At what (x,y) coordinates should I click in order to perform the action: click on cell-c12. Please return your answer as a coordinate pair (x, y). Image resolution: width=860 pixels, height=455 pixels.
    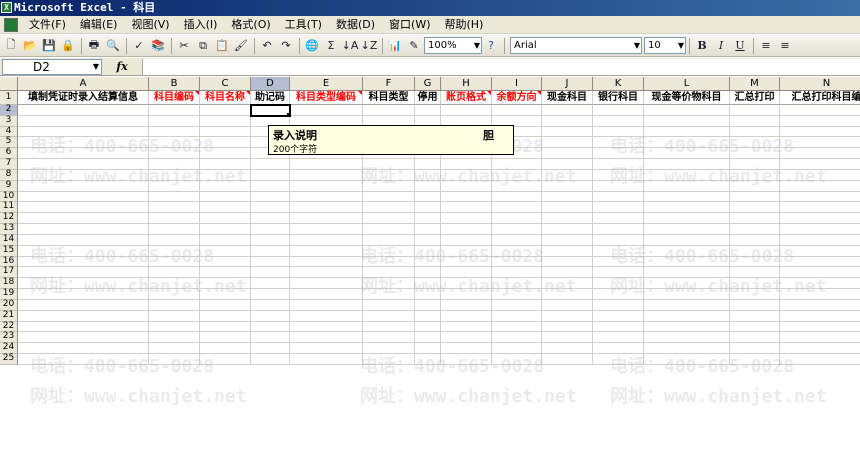
    Looking at the image, I should click on (225, 219).